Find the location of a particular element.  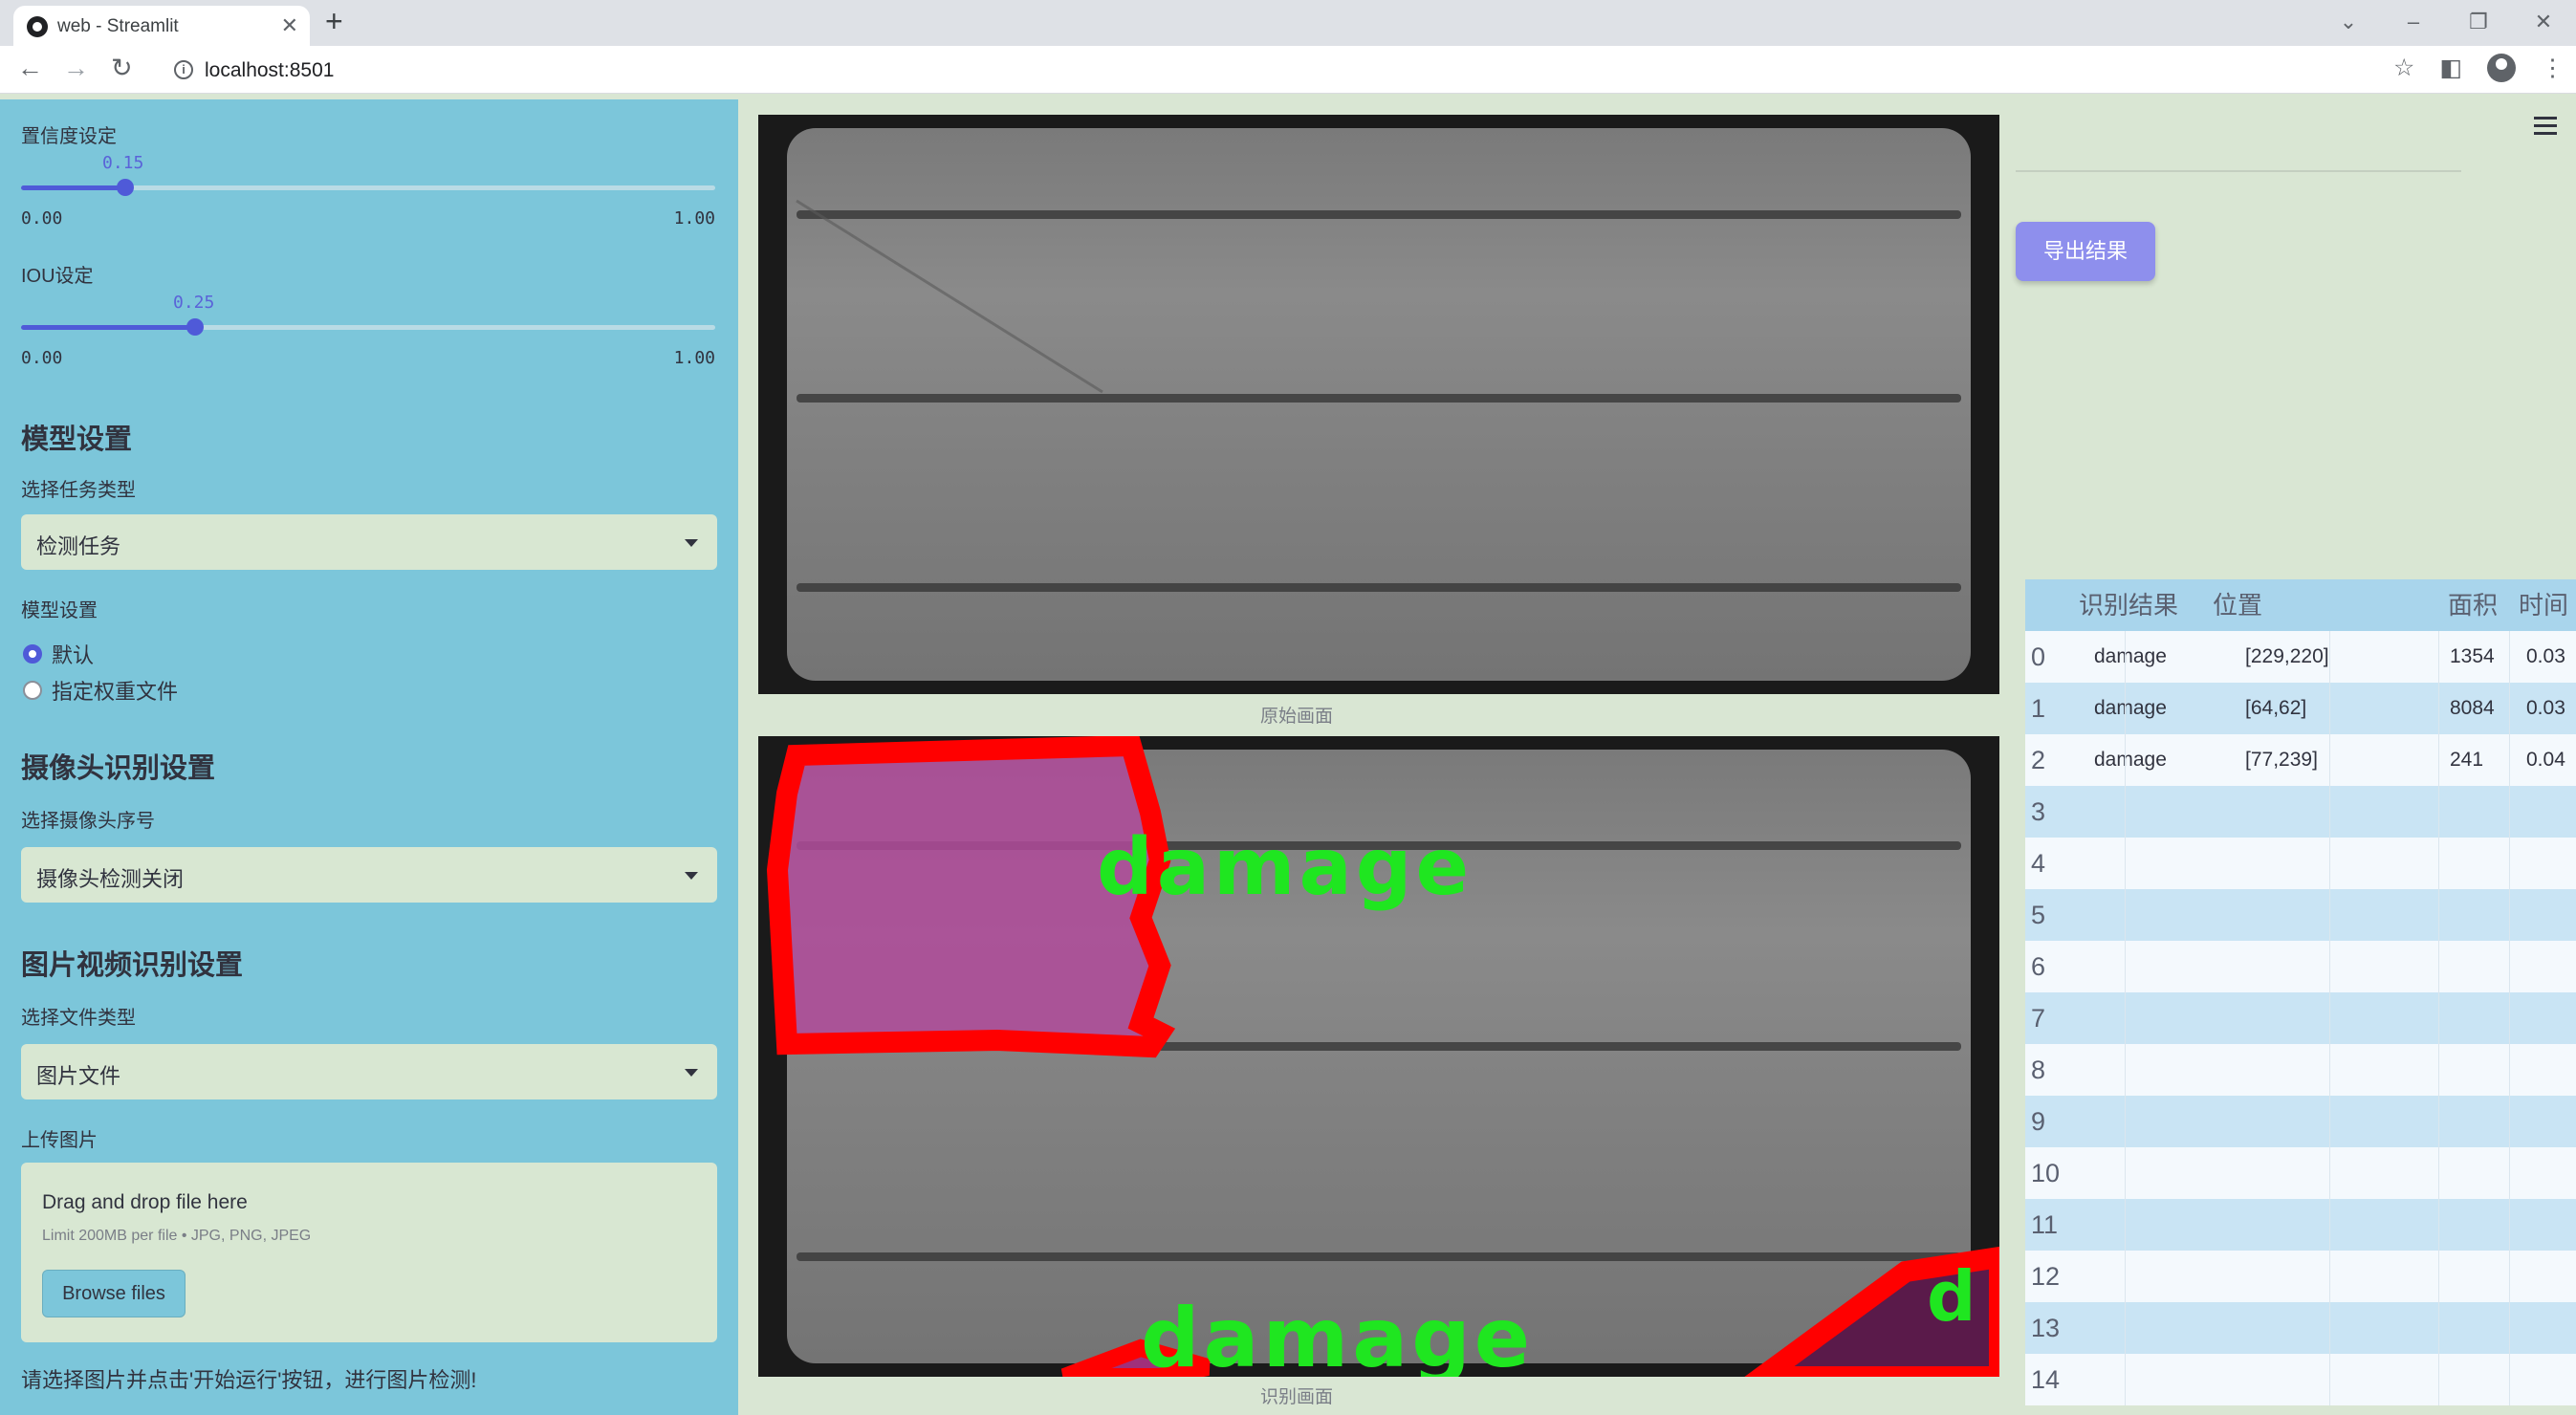

confidence-label: 置信度设定 is located at coordinates (69, 136).